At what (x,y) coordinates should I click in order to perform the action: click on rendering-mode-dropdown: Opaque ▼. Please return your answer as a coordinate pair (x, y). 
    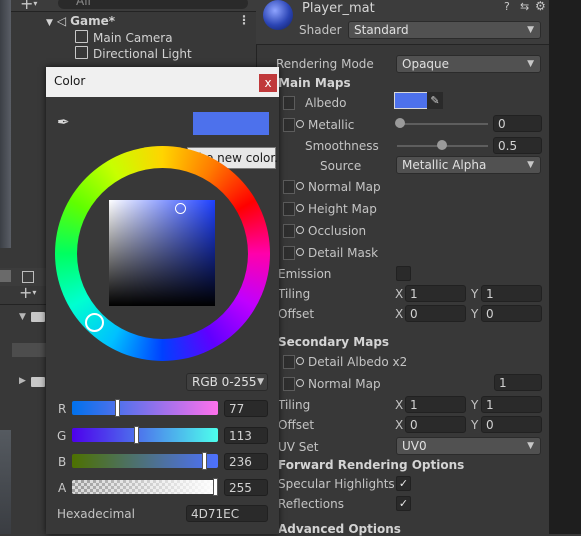
    Looking at the image, I should click on (468, 64).